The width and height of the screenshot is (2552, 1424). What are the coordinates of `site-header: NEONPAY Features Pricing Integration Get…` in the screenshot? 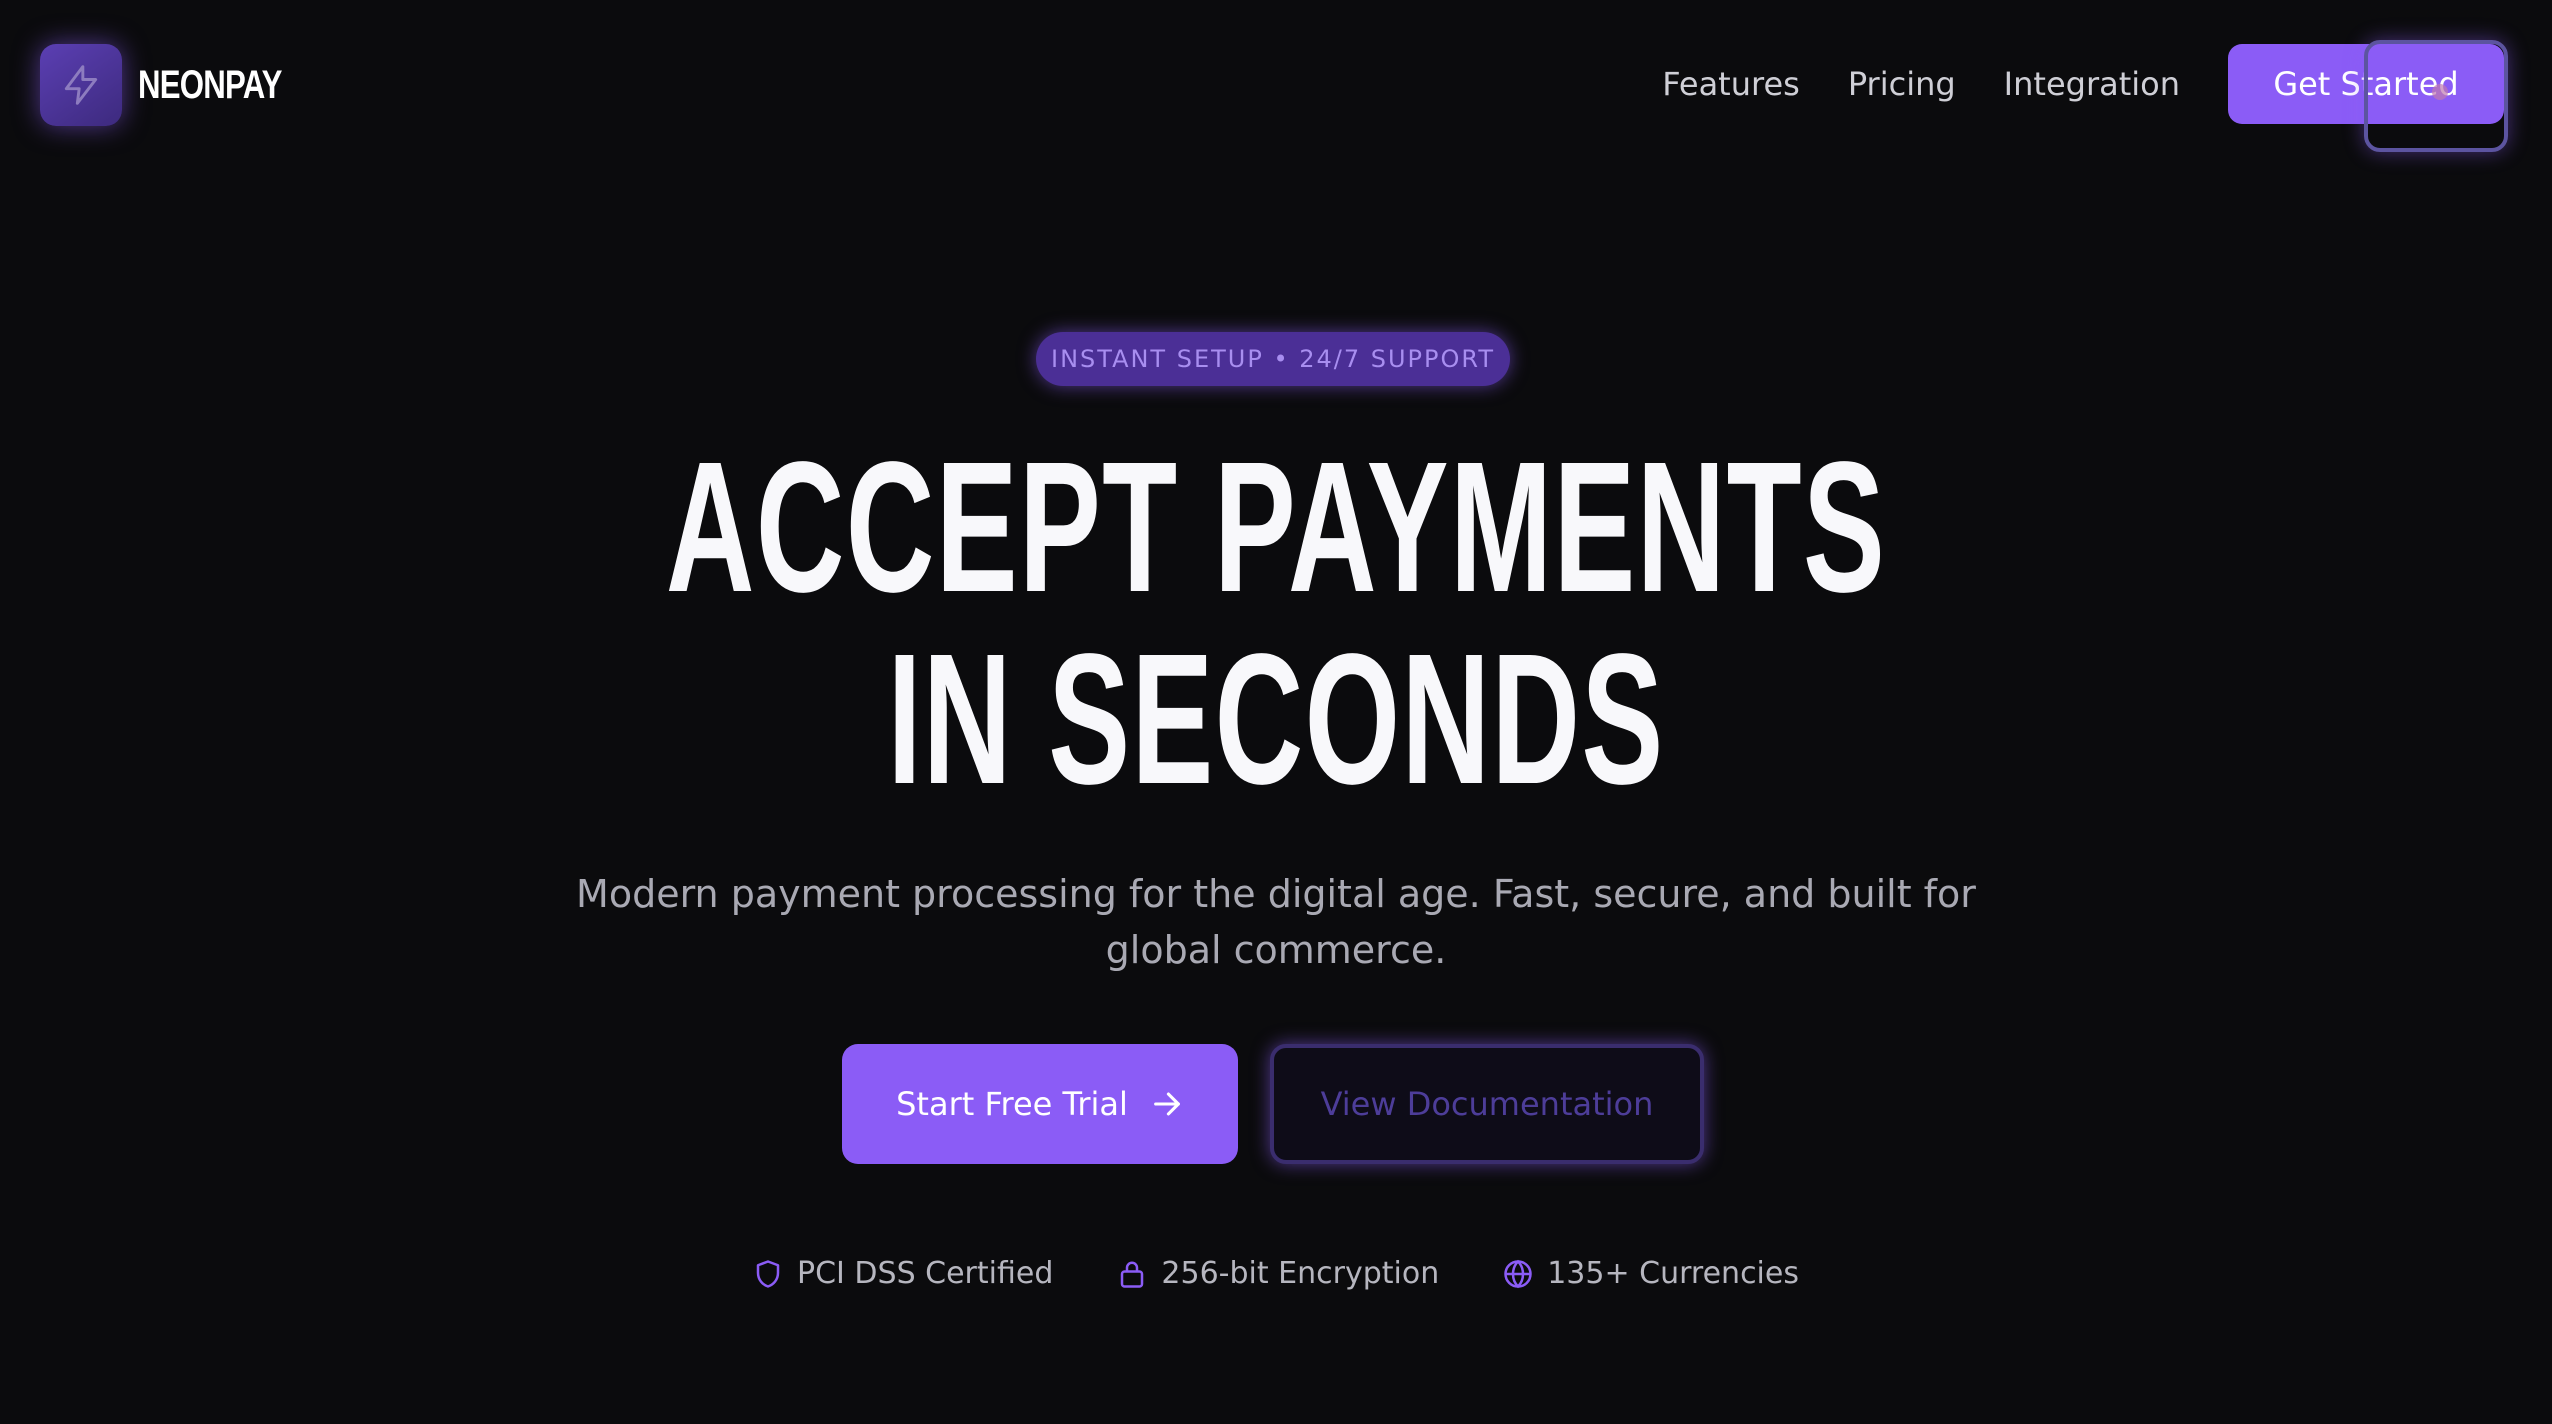 It's located at (1276, 86).